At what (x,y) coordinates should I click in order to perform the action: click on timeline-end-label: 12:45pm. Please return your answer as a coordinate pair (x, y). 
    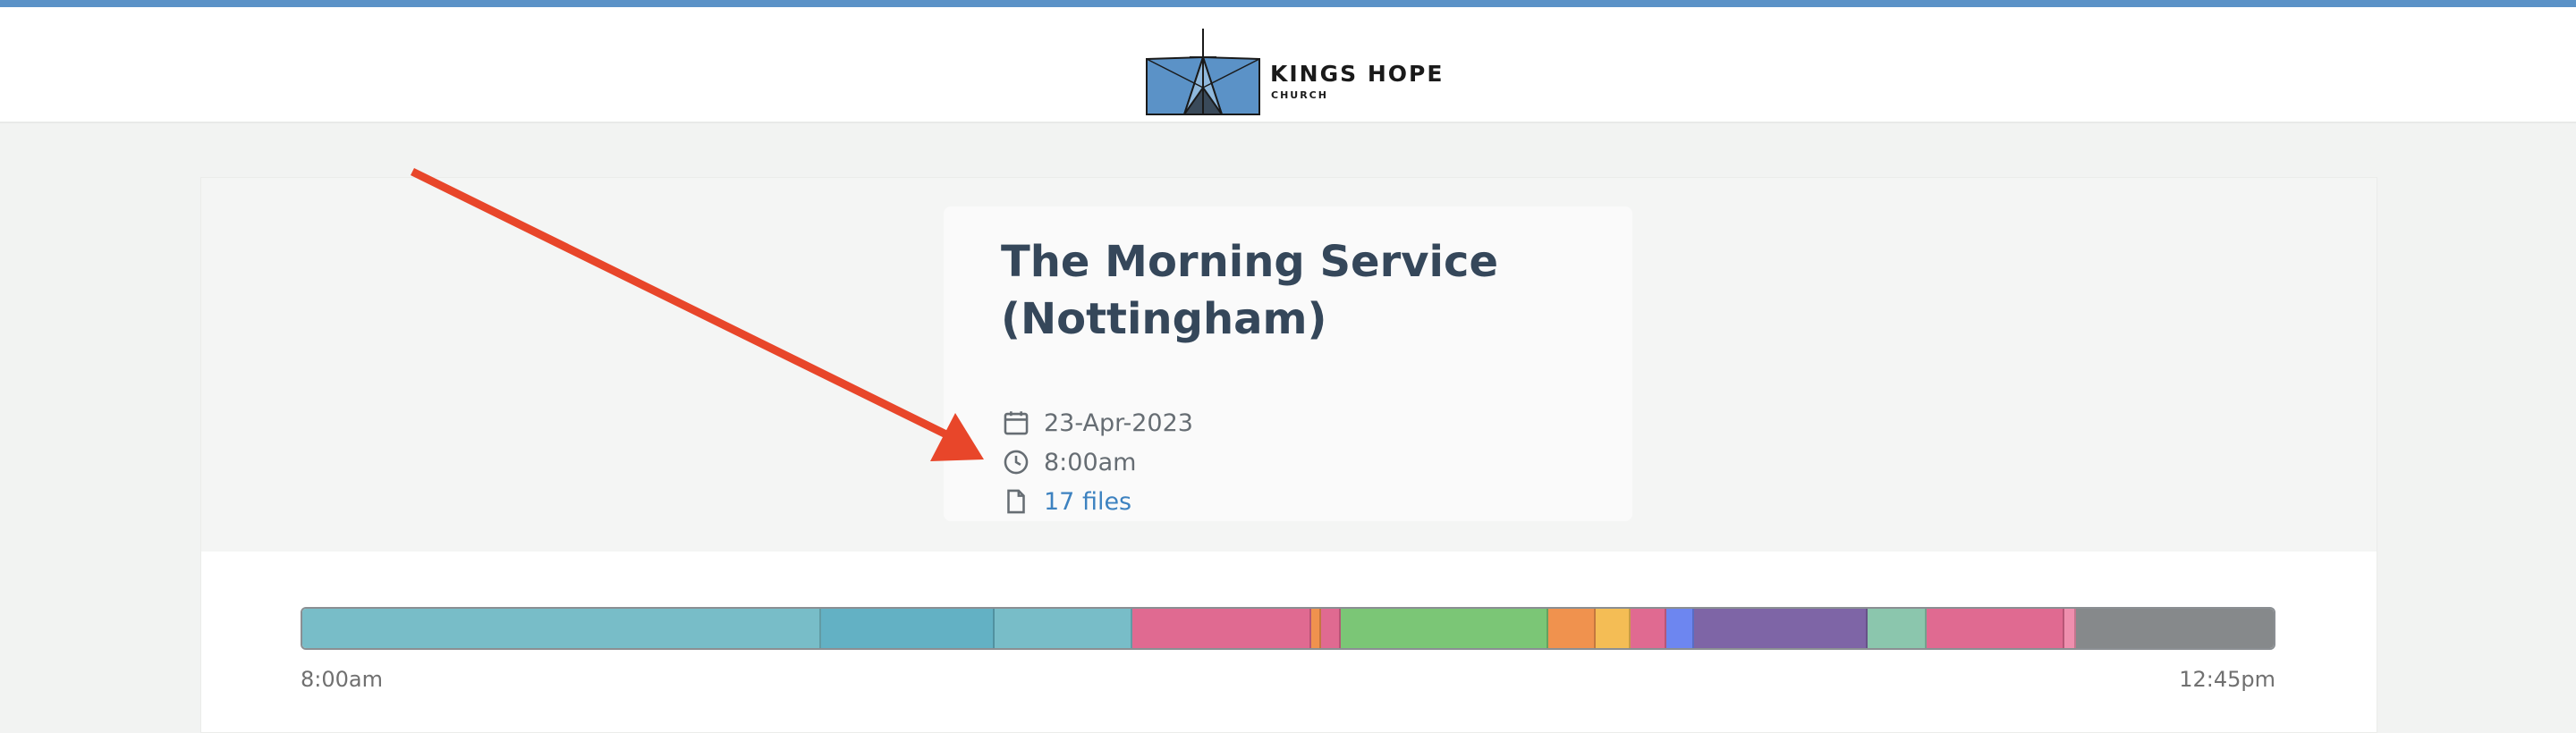
    Looking at the image, I should click on (2227, 680).